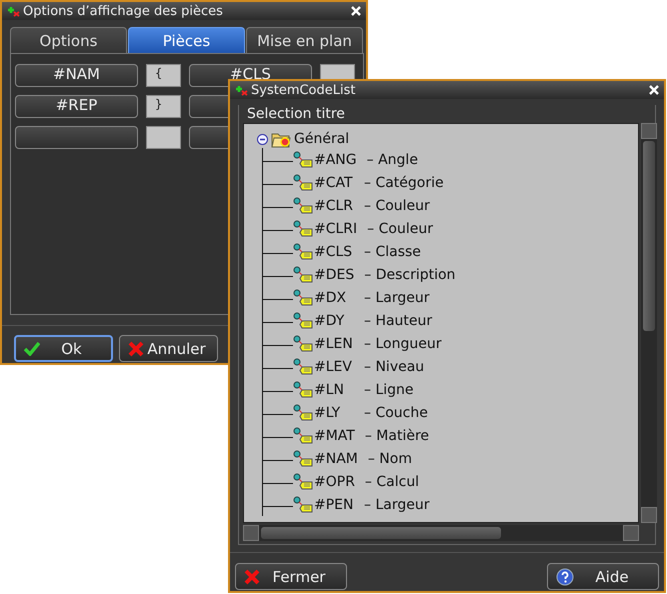  I want to click on item-description: – Calcul, so click(392, 482).